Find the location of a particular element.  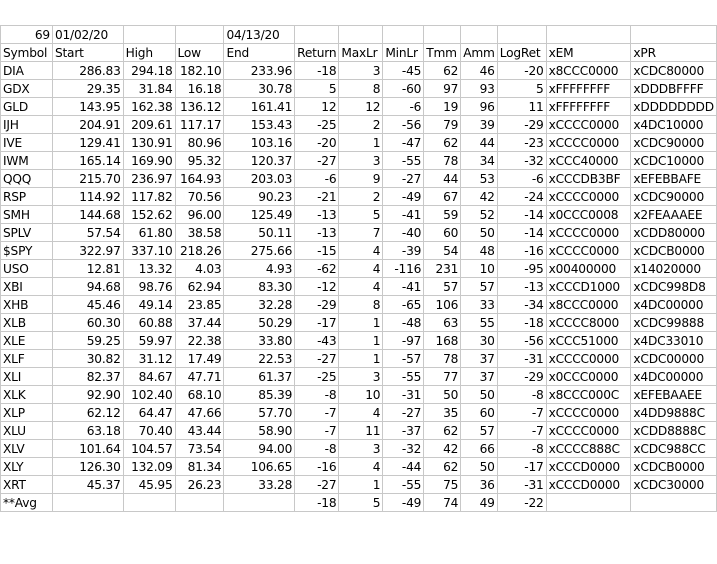

cell: 83.30 is located at coordinates (259, 286).